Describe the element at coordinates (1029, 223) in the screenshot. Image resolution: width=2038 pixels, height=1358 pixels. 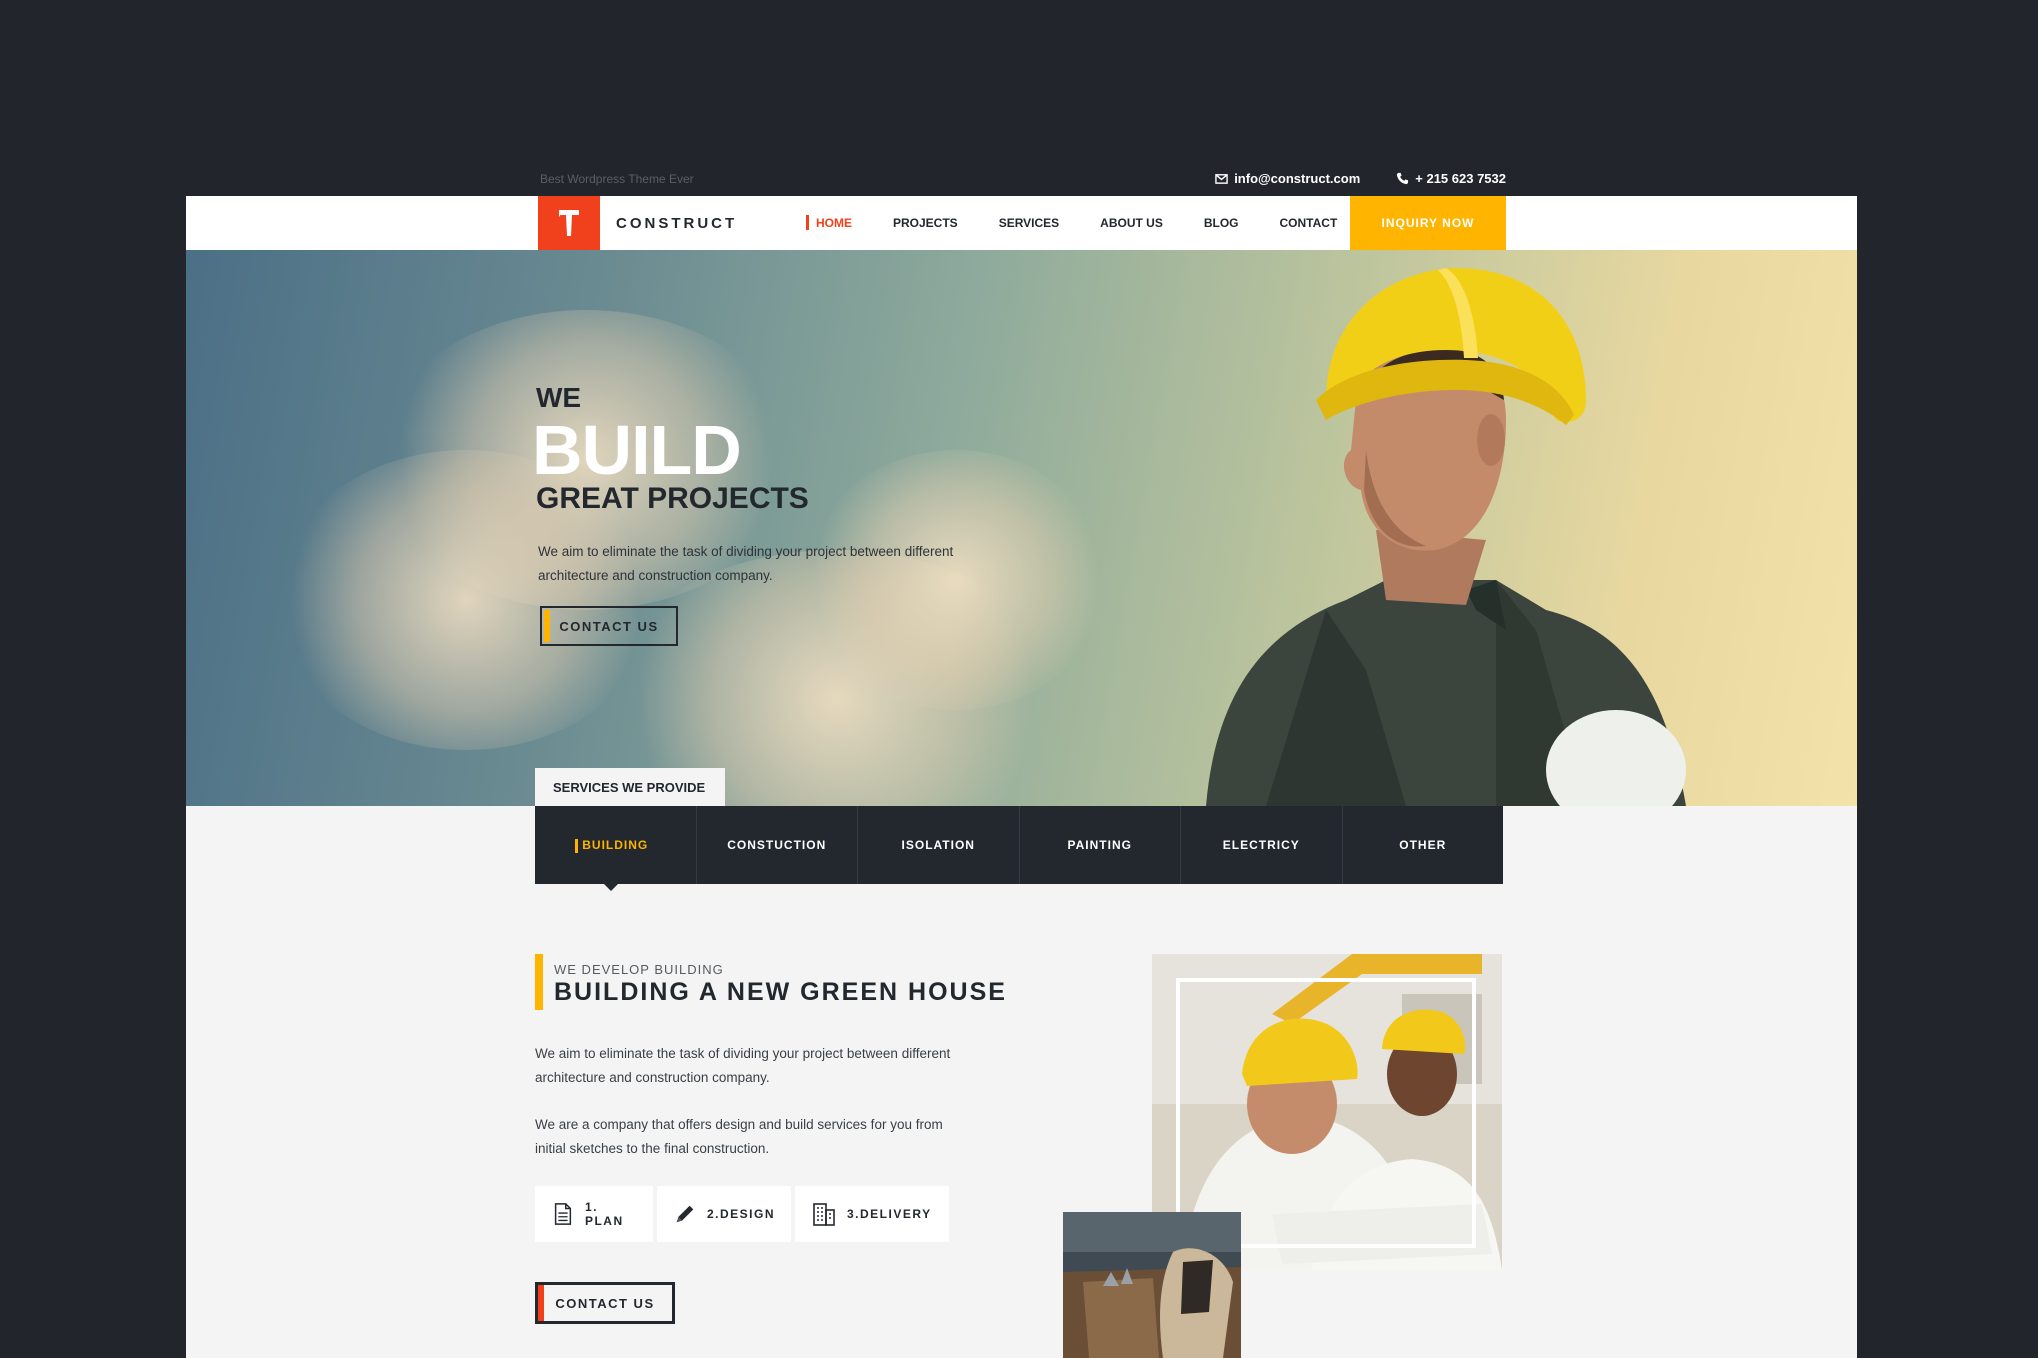
I see `nav-services: SERVICES` at that location.